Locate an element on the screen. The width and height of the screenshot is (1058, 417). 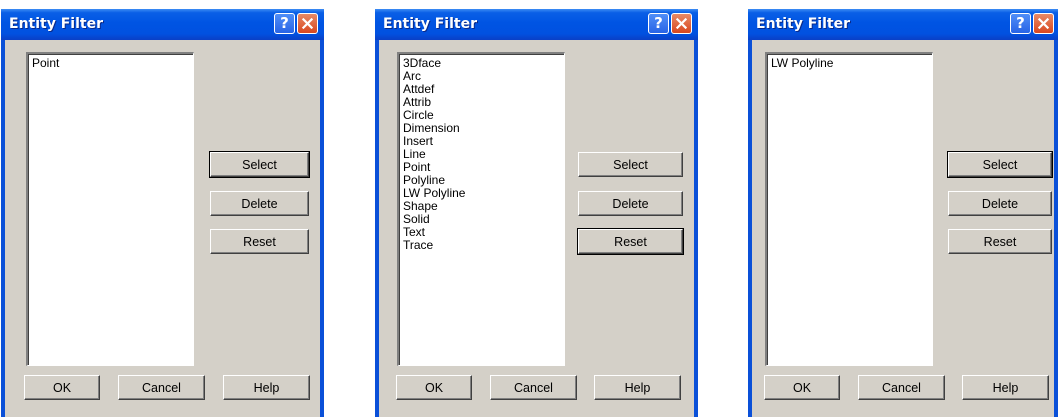
list-item: Trace is located at coordinates (483, 245).